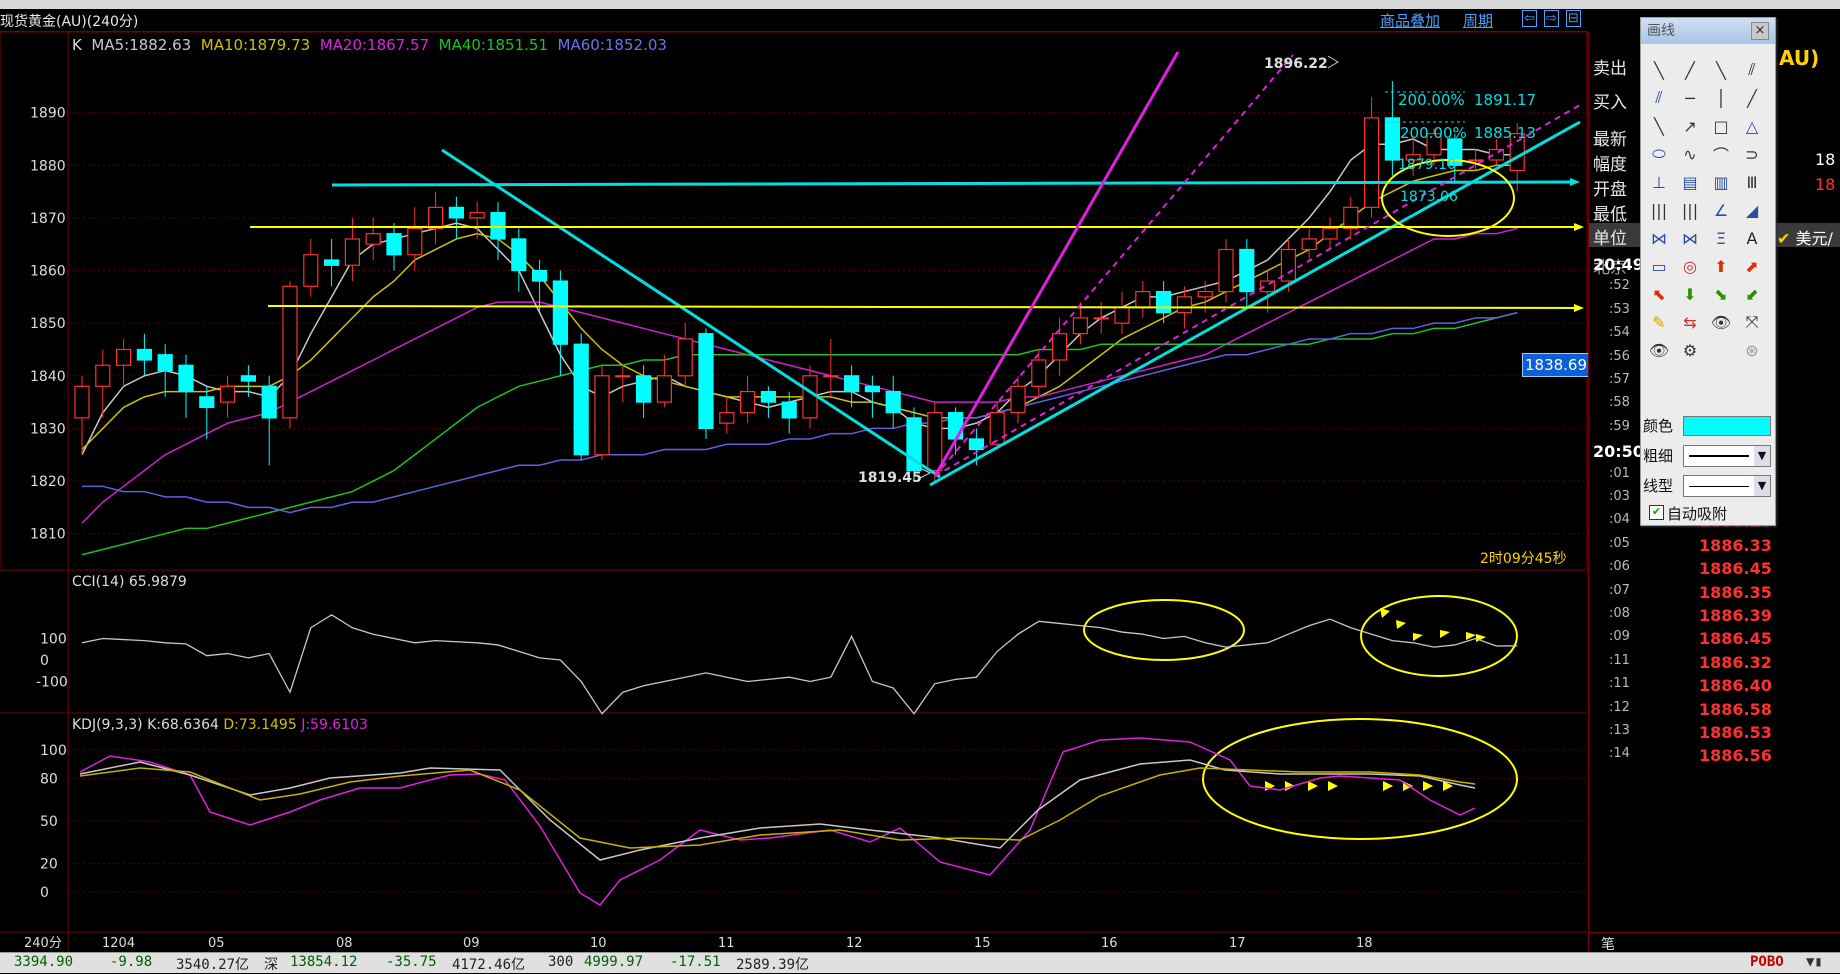 Image resolution: width=1840 pixels, height=974 pixels. What do you see at coordinates (1752, 350) in the screenshot?
I see `collapse-icon: ⊛` at bounding box center [1752, 350].